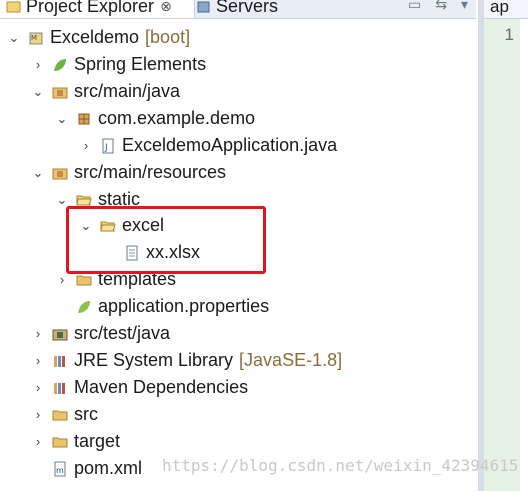  Describe the element at coordinates (86, 414) in the screenshot. I see `tree-label: src` at that location.